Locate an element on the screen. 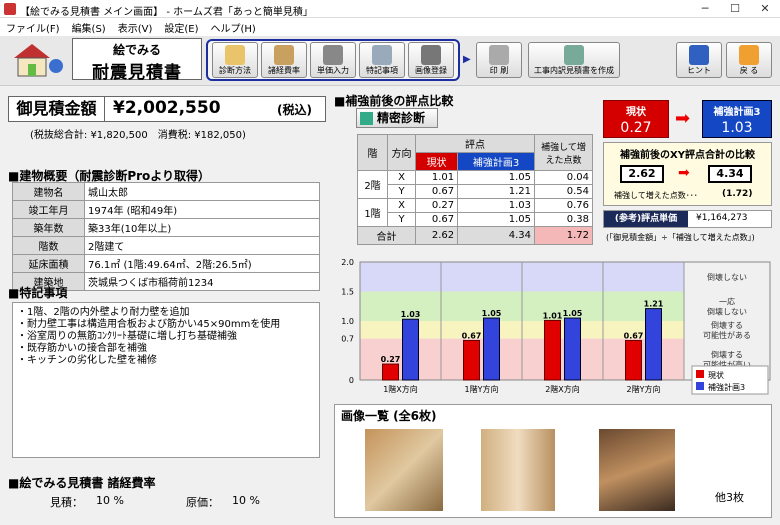 This screenshot has width=780, height=525. y-tick-label: 1.0 is located at coordinates (347, 321).